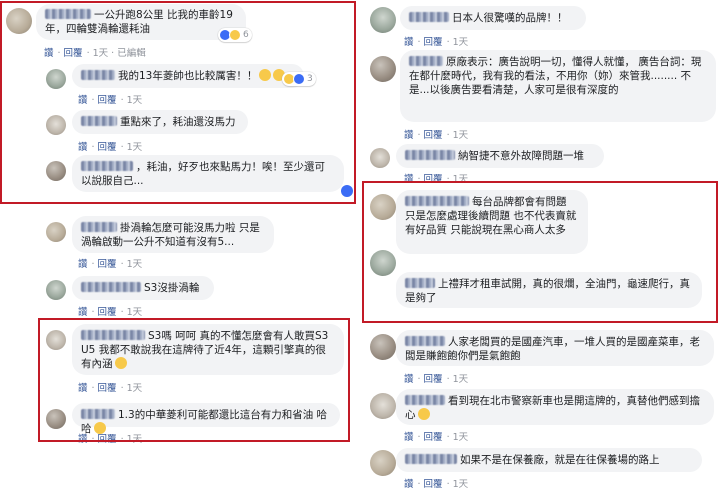 The height and width of the screenshot is (490, 721). I want to click on comment-text: S3沒掛渦輪, so click(172, 288).